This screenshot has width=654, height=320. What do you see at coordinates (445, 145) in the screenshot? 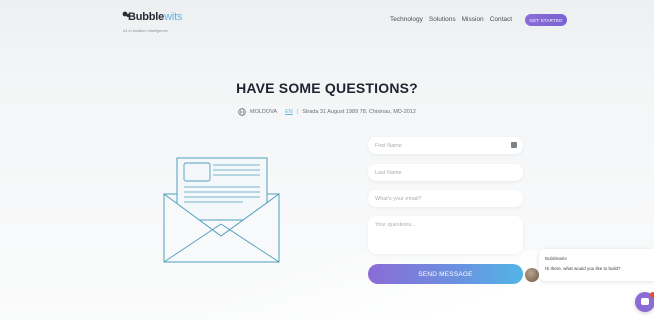
I see `first-name-field: First Name` at bounding box center [445, 145].